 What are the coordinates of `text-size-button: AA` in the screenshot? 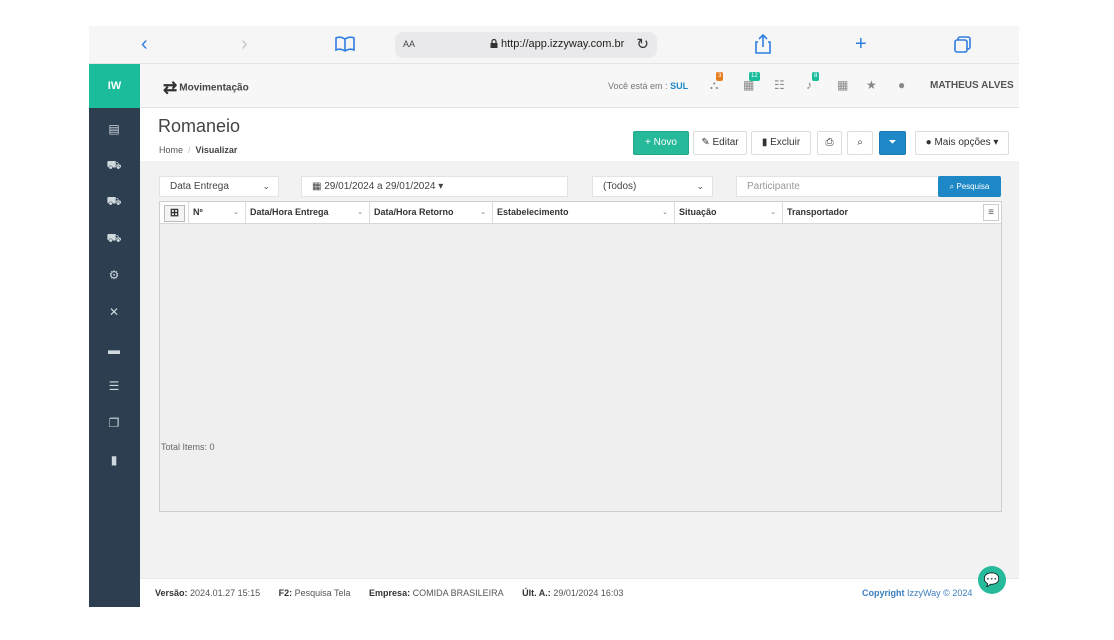 It's located at (409, 44).